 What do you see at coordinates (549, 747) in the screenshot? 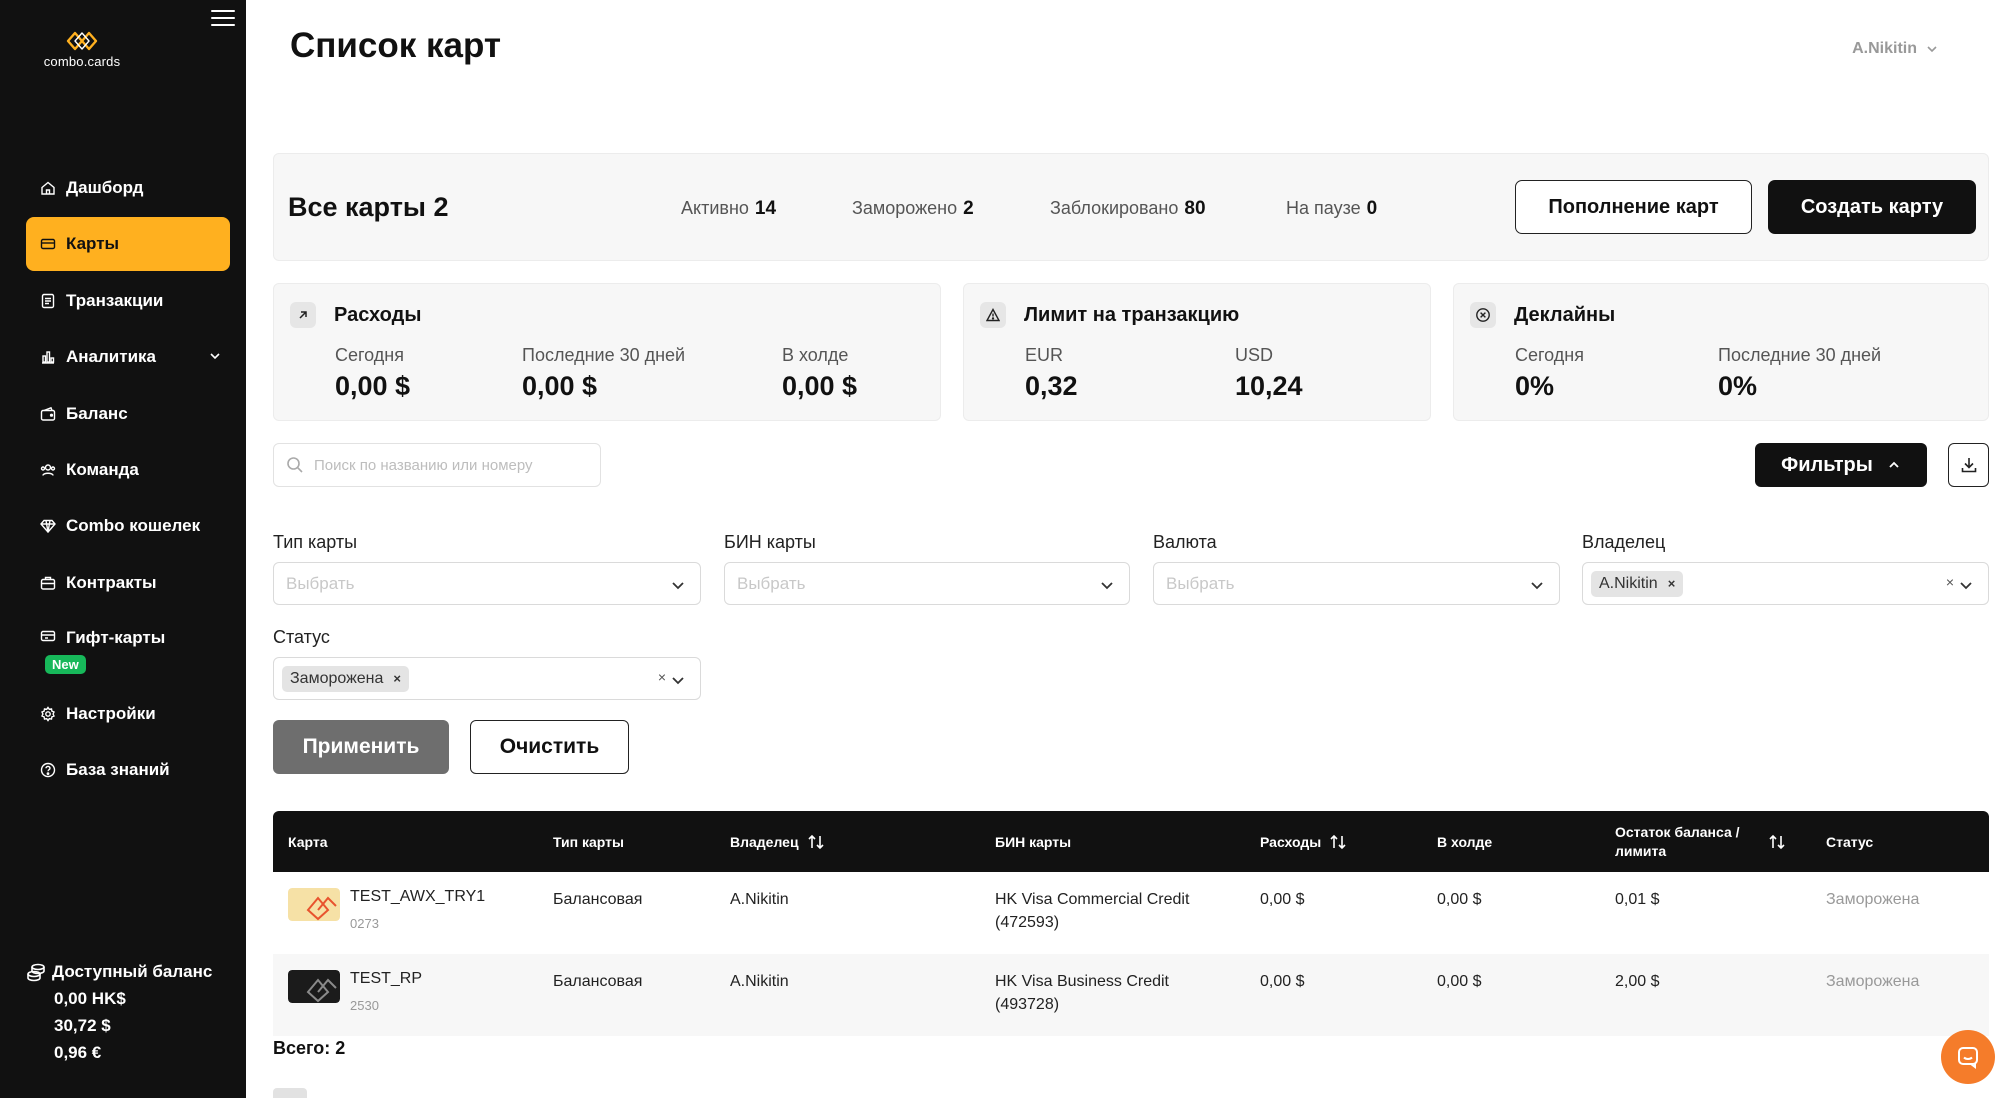
I see `clear-filters-button: Очистить` at bounding box center [549, 747].